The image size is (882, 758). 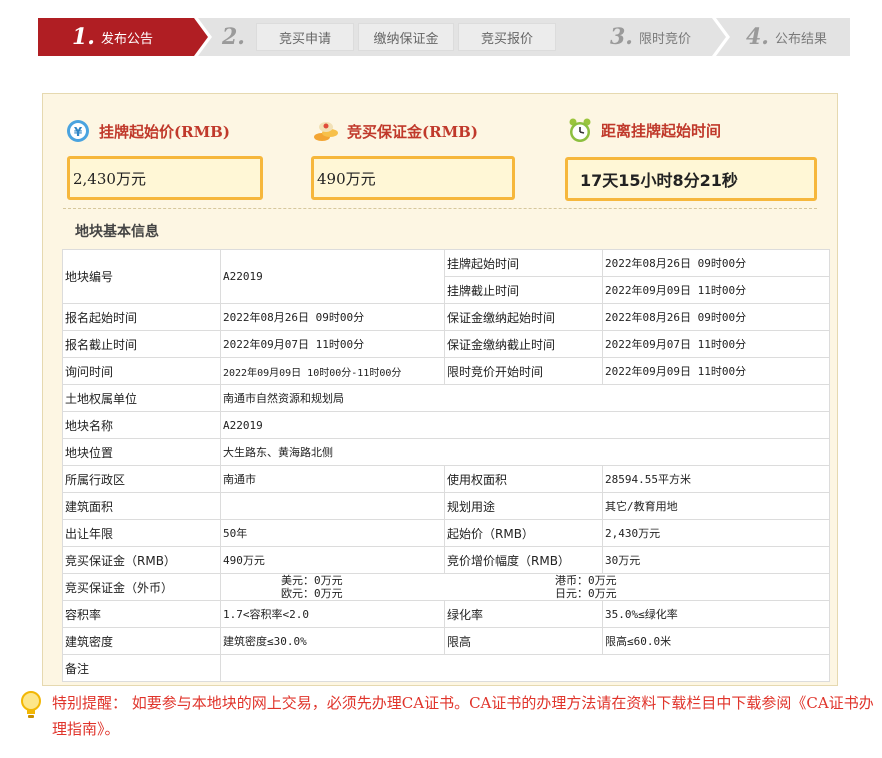 I want to click on fx-jpy: 日元：0万元, so click(x=586, y=593).